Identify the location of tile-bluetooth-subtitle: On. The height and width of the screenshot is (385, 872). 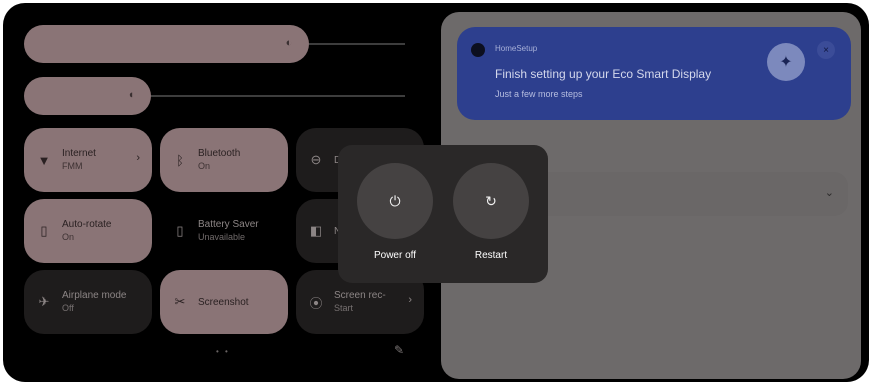
(204, 166).